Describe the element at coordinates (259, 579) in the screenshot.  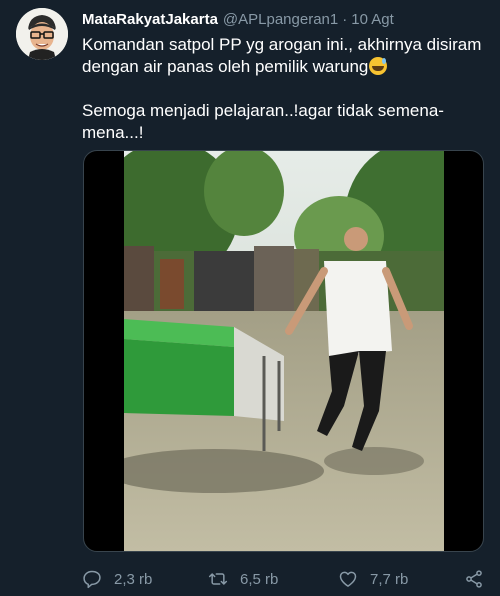
I see `retweet-count: 6,5 rb` at that location.